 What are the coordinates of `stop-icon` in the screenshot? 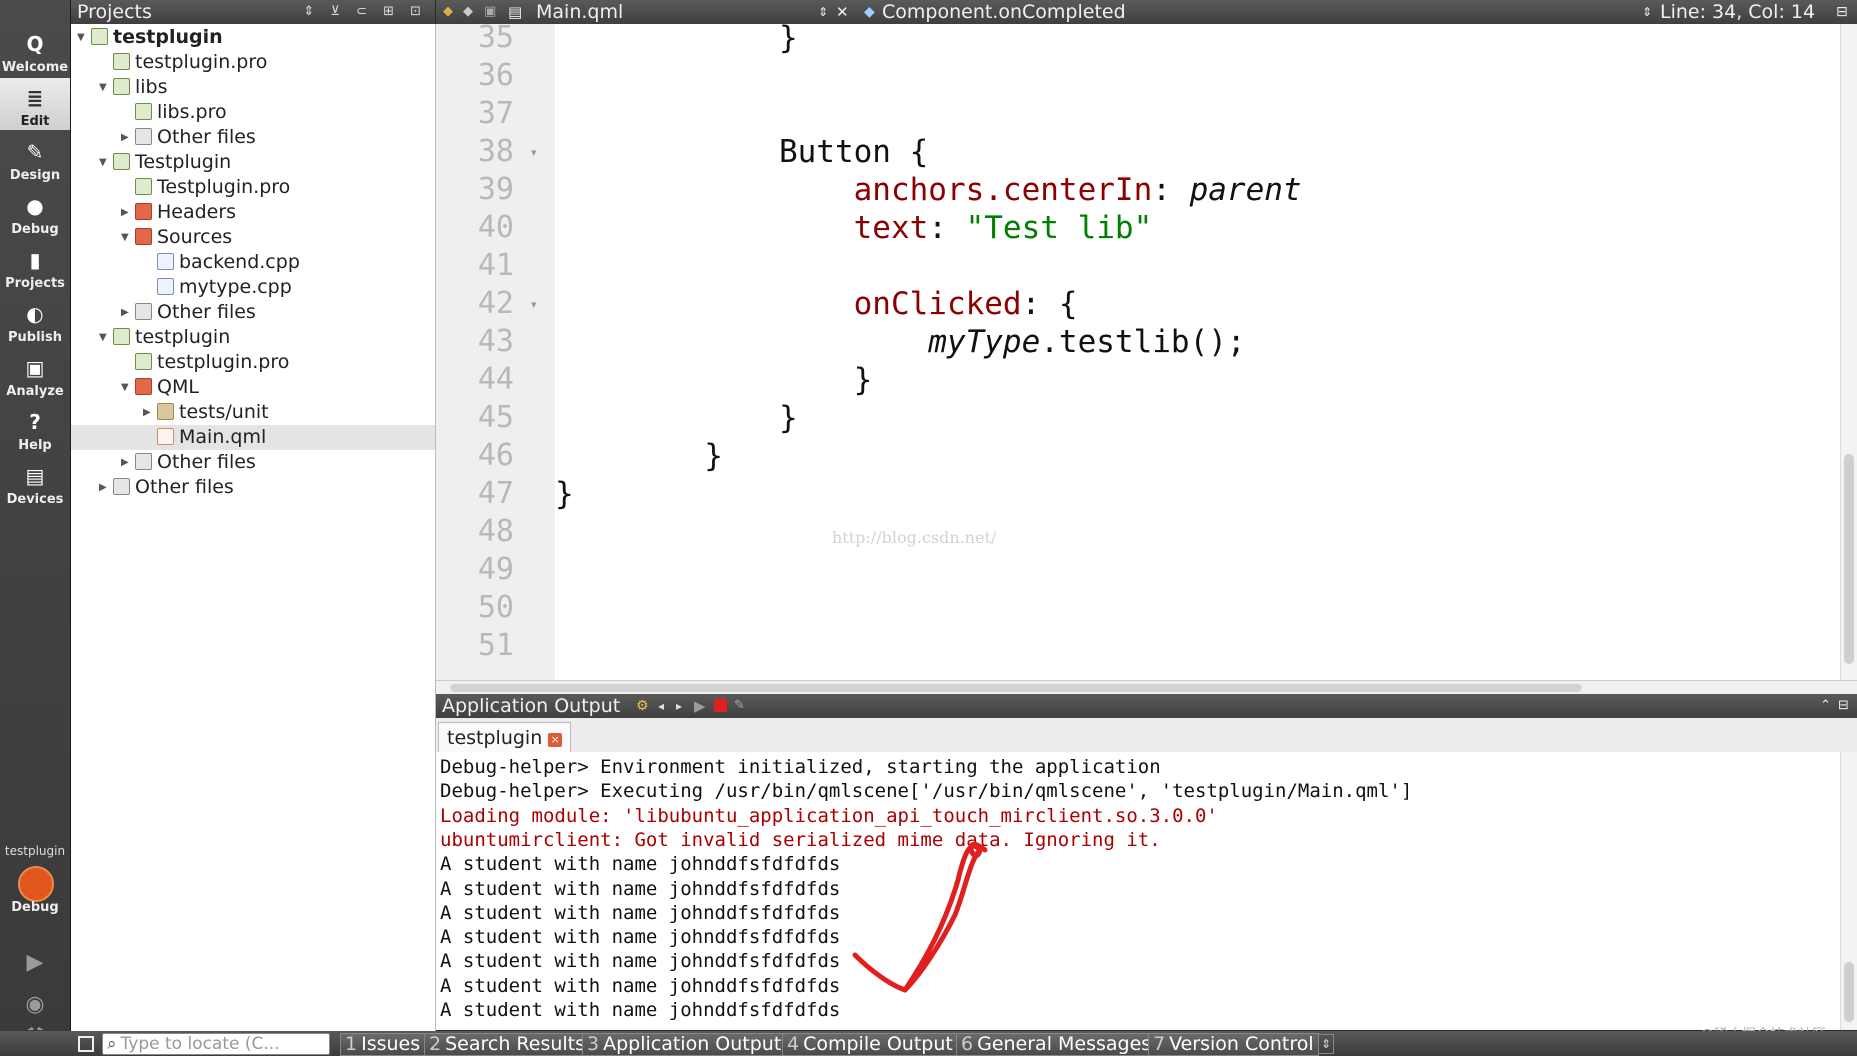 It's located at (720, 705).